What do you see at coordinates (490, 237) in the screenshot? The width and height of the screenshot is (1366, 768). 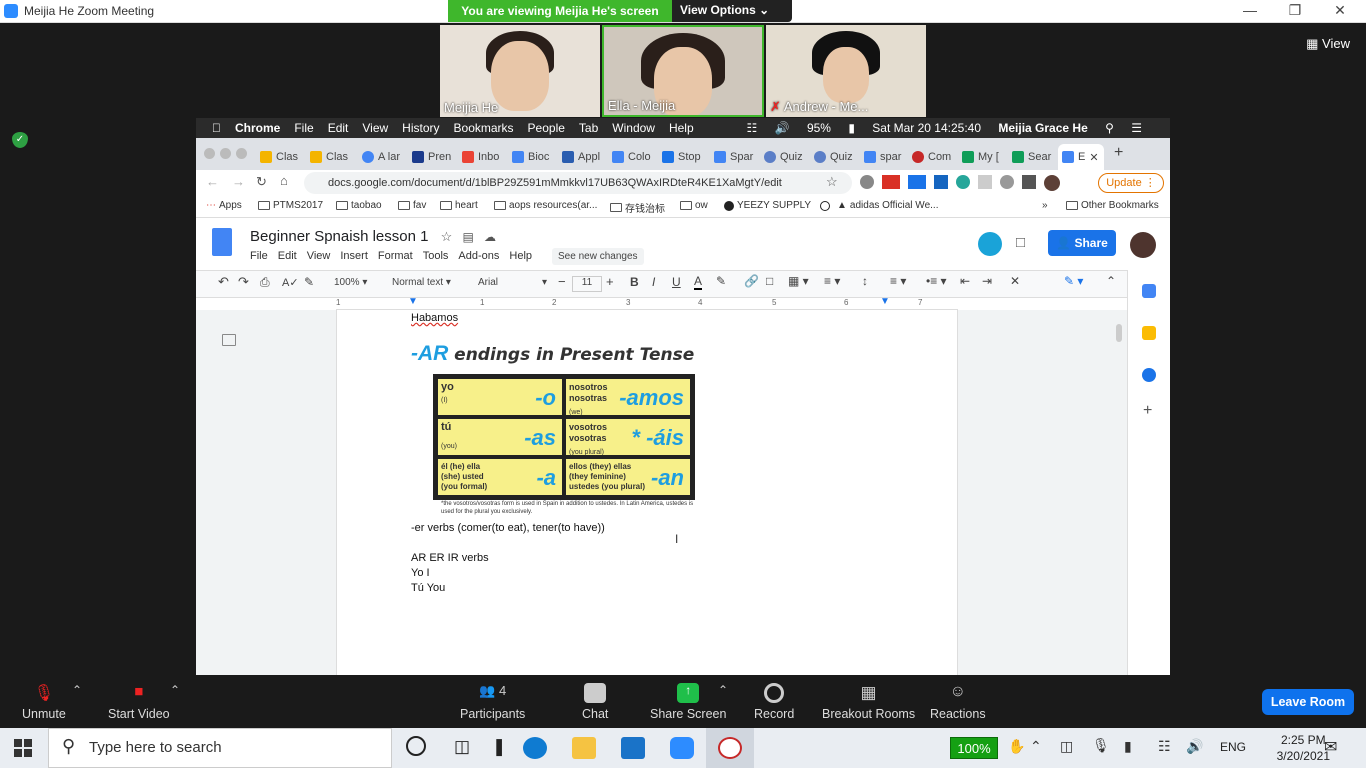 I see `cloud-status-icon: ☁` at bounding box center [490, 237].